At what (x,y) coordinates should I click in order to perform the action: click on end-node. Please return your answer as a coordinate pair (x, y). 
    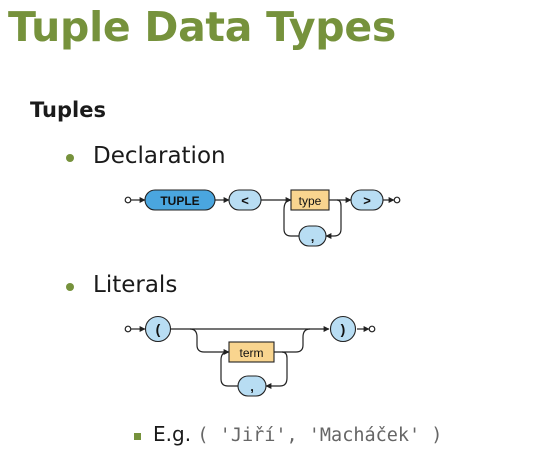
    Looking at the image, I should click on (372, 329).